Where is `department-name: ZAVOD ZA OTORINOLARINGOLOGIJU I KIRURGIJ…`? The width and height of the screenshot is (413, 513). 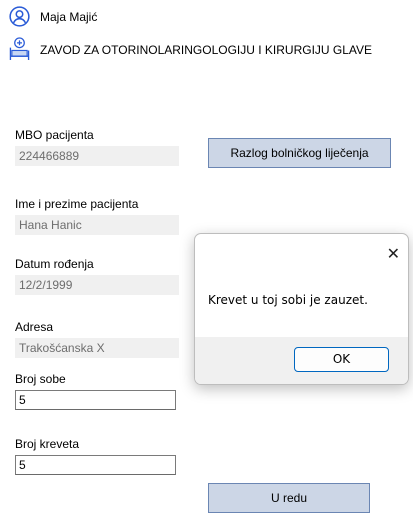 department-name: ZAVOD ZA OTORINOLARINGOLOGIJU I KIRURGIJ… is located at coordinates (206, 50).